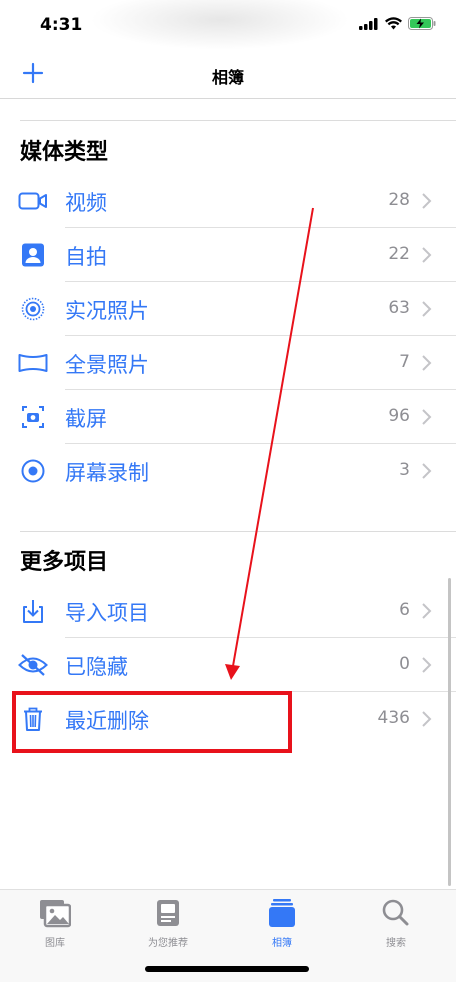 The width and height of the screenshot is (456, 982). Describe the element at coordinates (33, 309) in the screenshot. I see `live-photo-icon` at that location.